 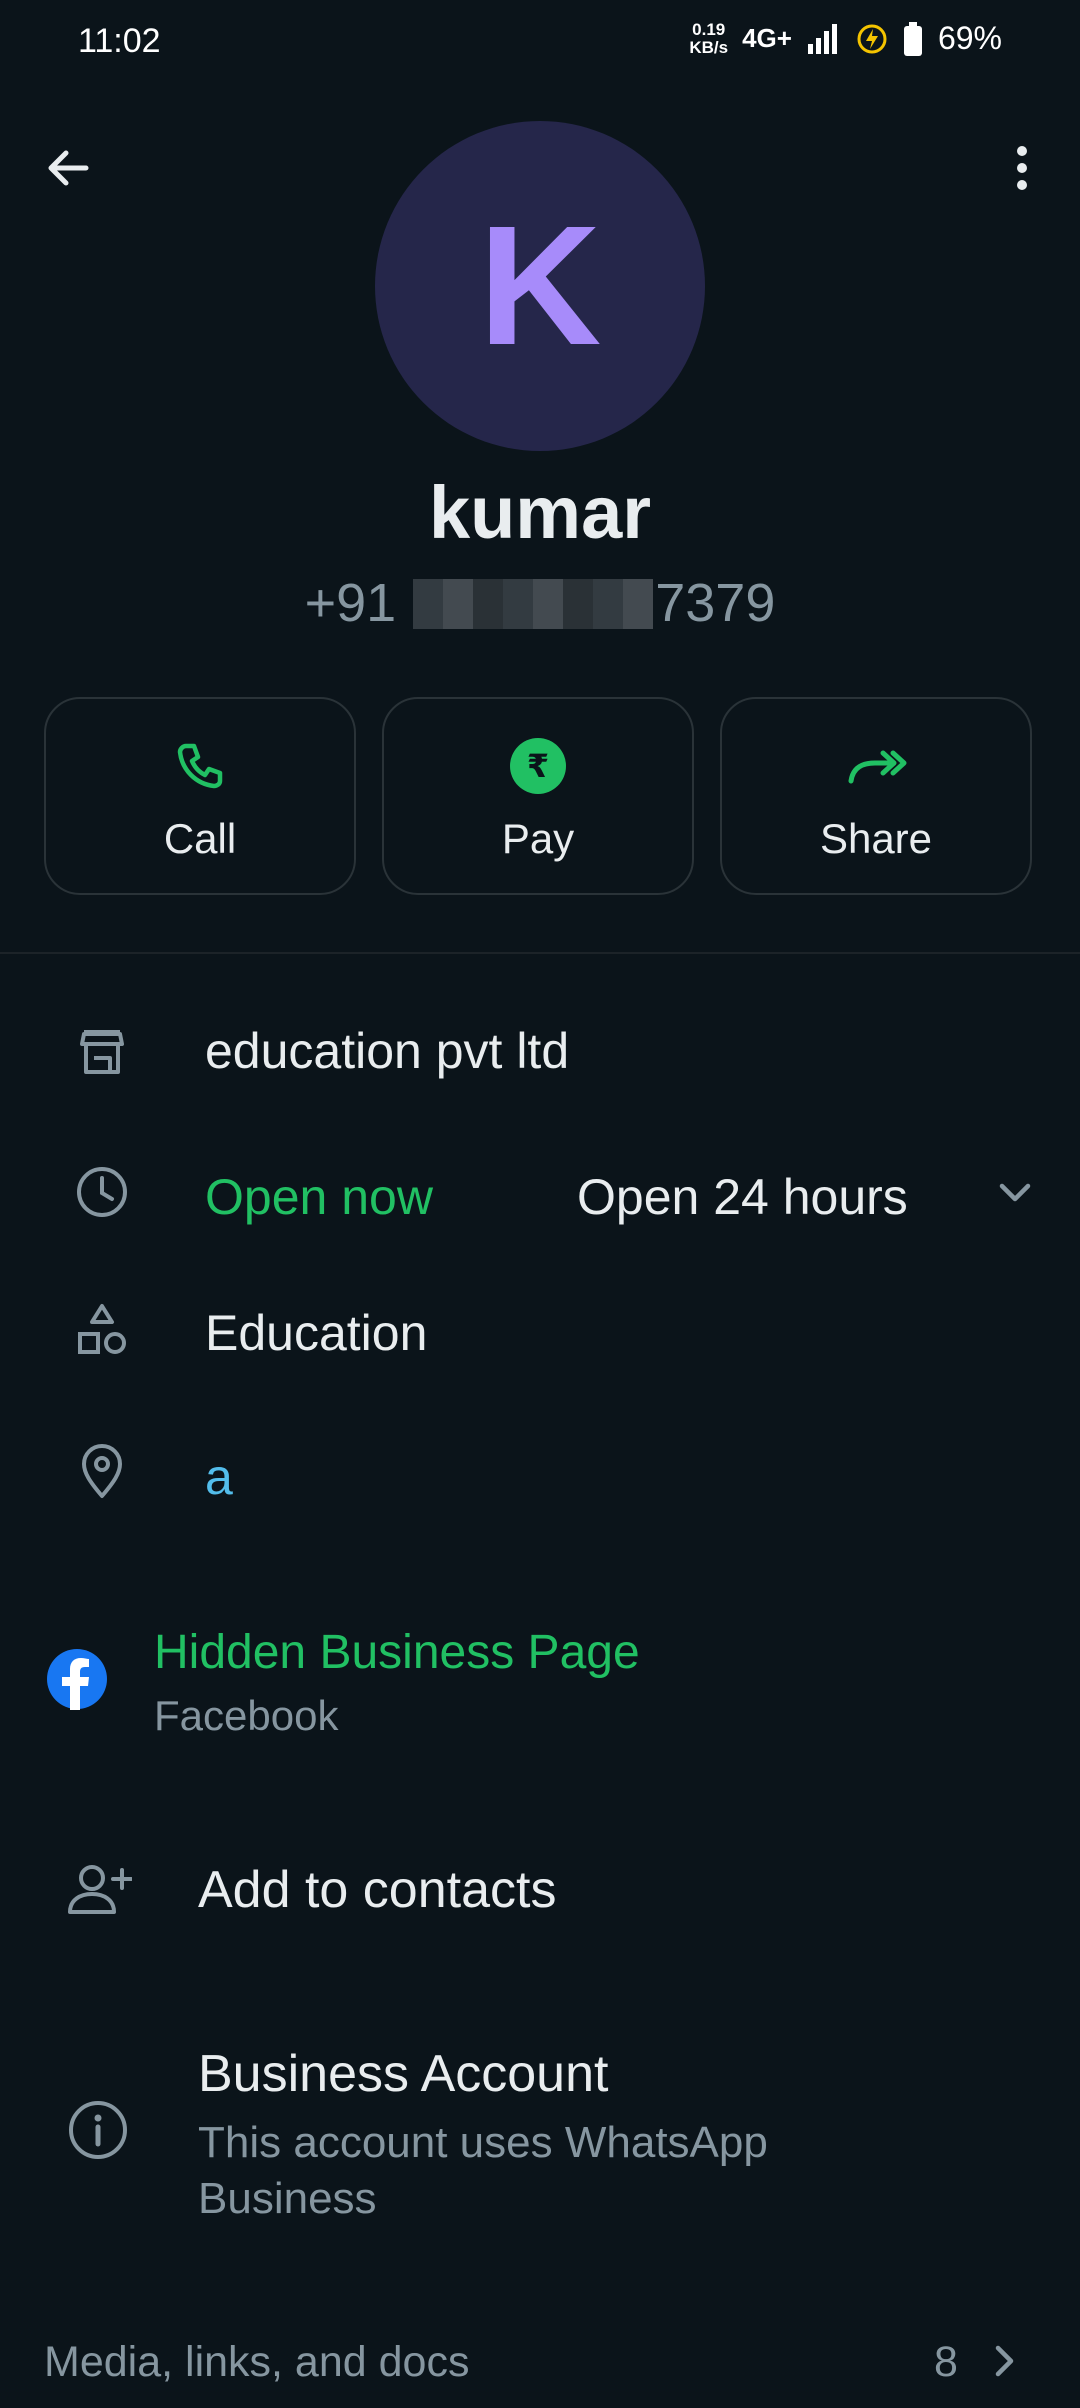 What do you see at coordinates (246, 1715) in the screenshot?
I see `facebook-subtitle: Facebook` at bounding box center [246, 1715].